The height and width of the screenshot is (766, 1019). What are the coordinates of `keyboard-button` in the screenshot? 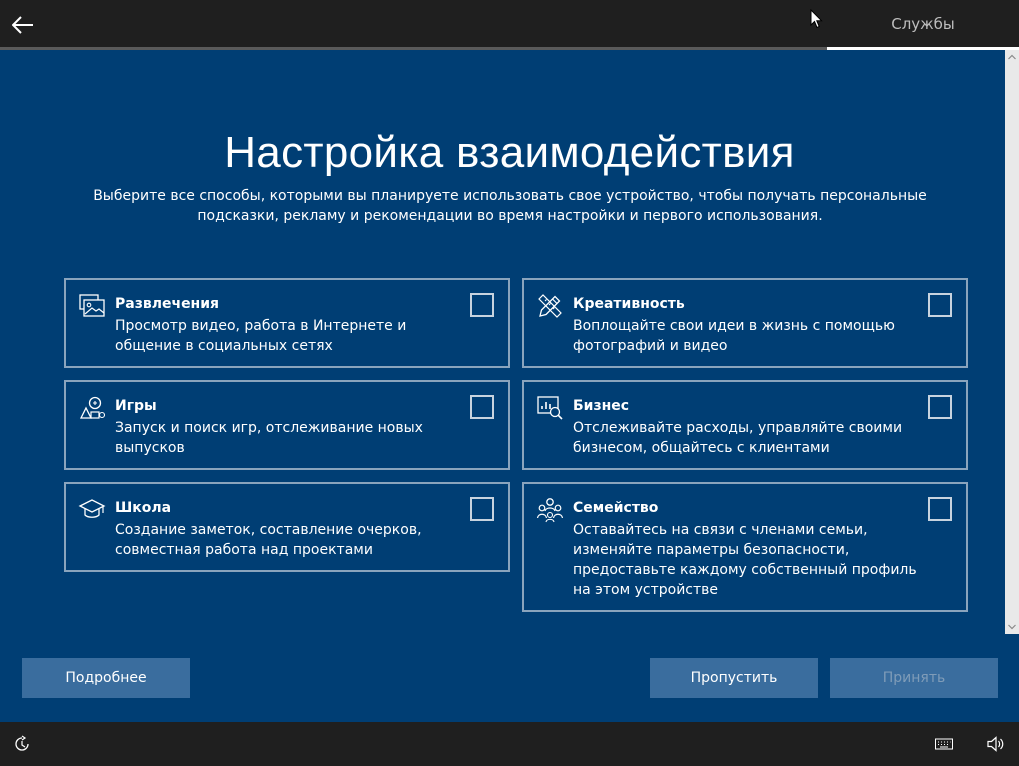 It's located at (944, 744).